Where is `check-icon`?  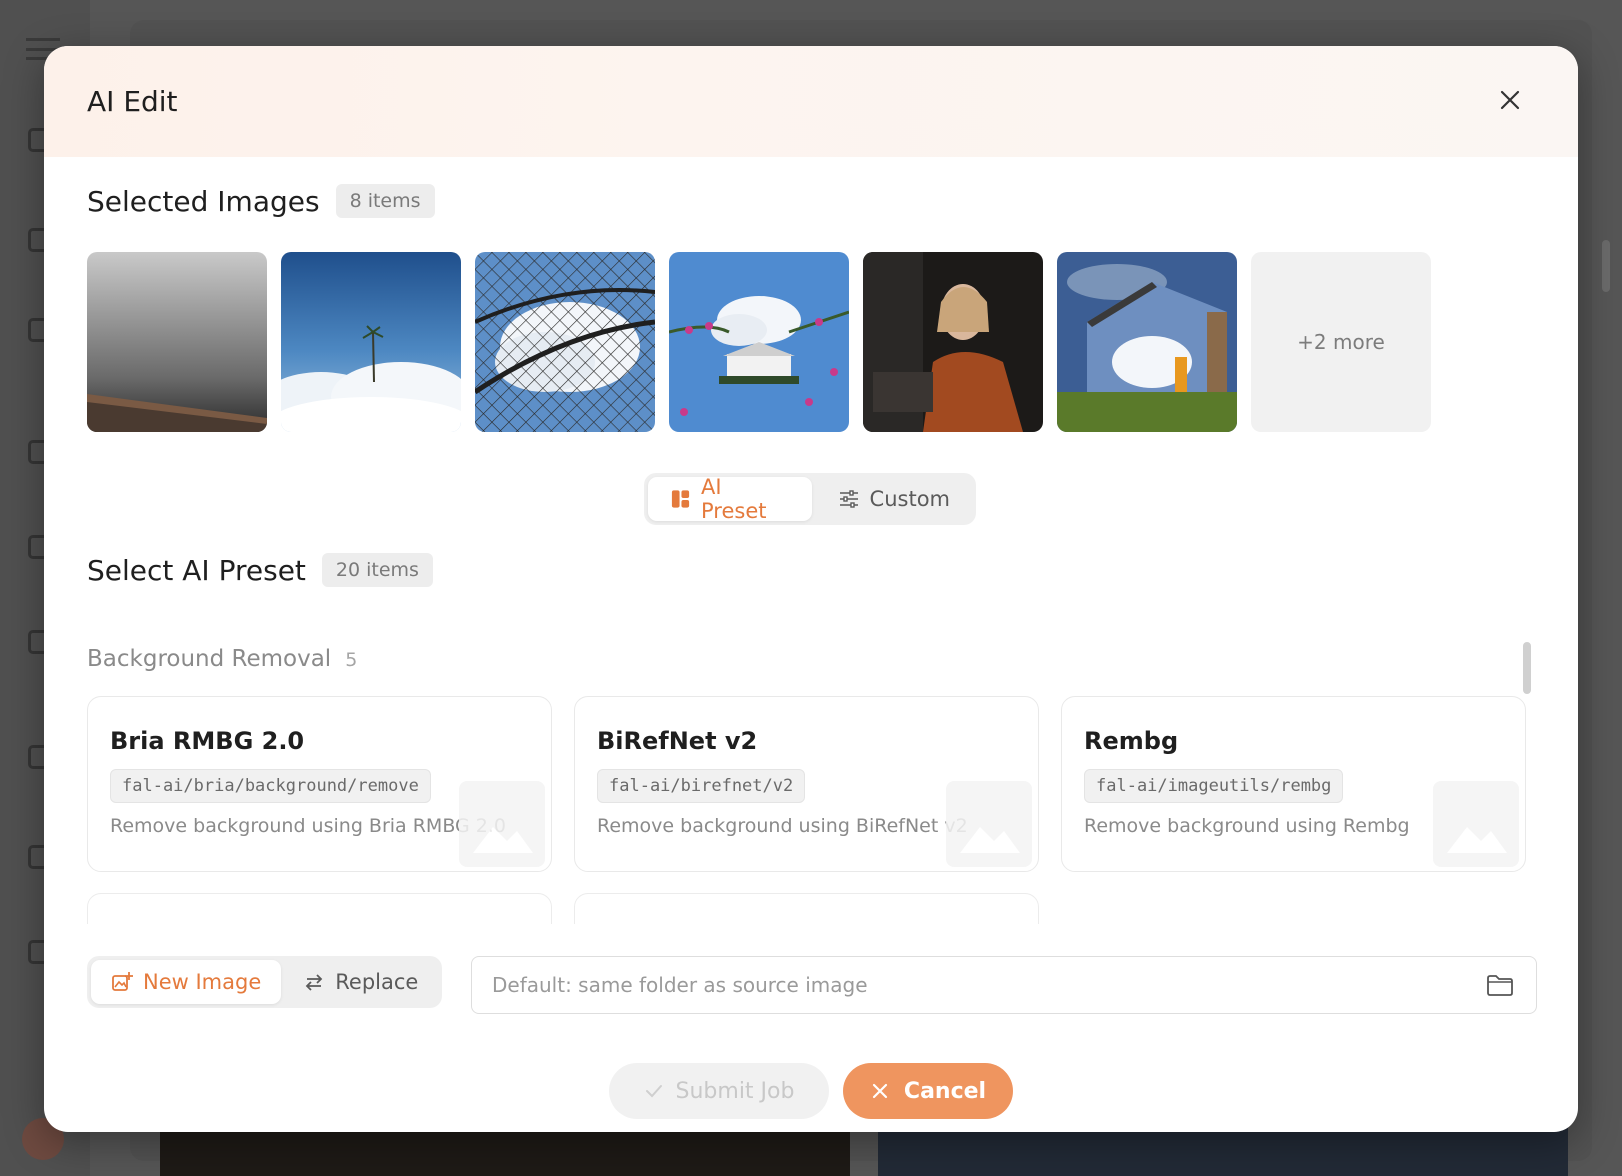 check-icon is located at coordinates (653, 1091).